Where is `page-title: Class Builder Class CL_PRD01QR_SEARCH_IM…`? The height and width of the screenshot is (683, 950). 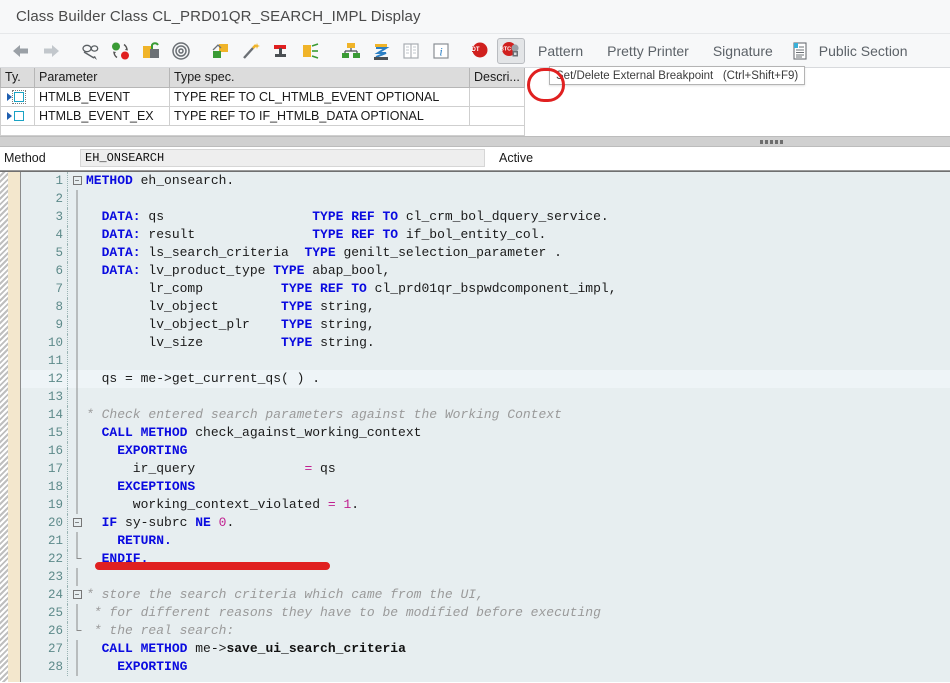
page-title: Class Builder Class CL_PRD01QR_SEARCH_IM… is located at coordinates (218, 16).